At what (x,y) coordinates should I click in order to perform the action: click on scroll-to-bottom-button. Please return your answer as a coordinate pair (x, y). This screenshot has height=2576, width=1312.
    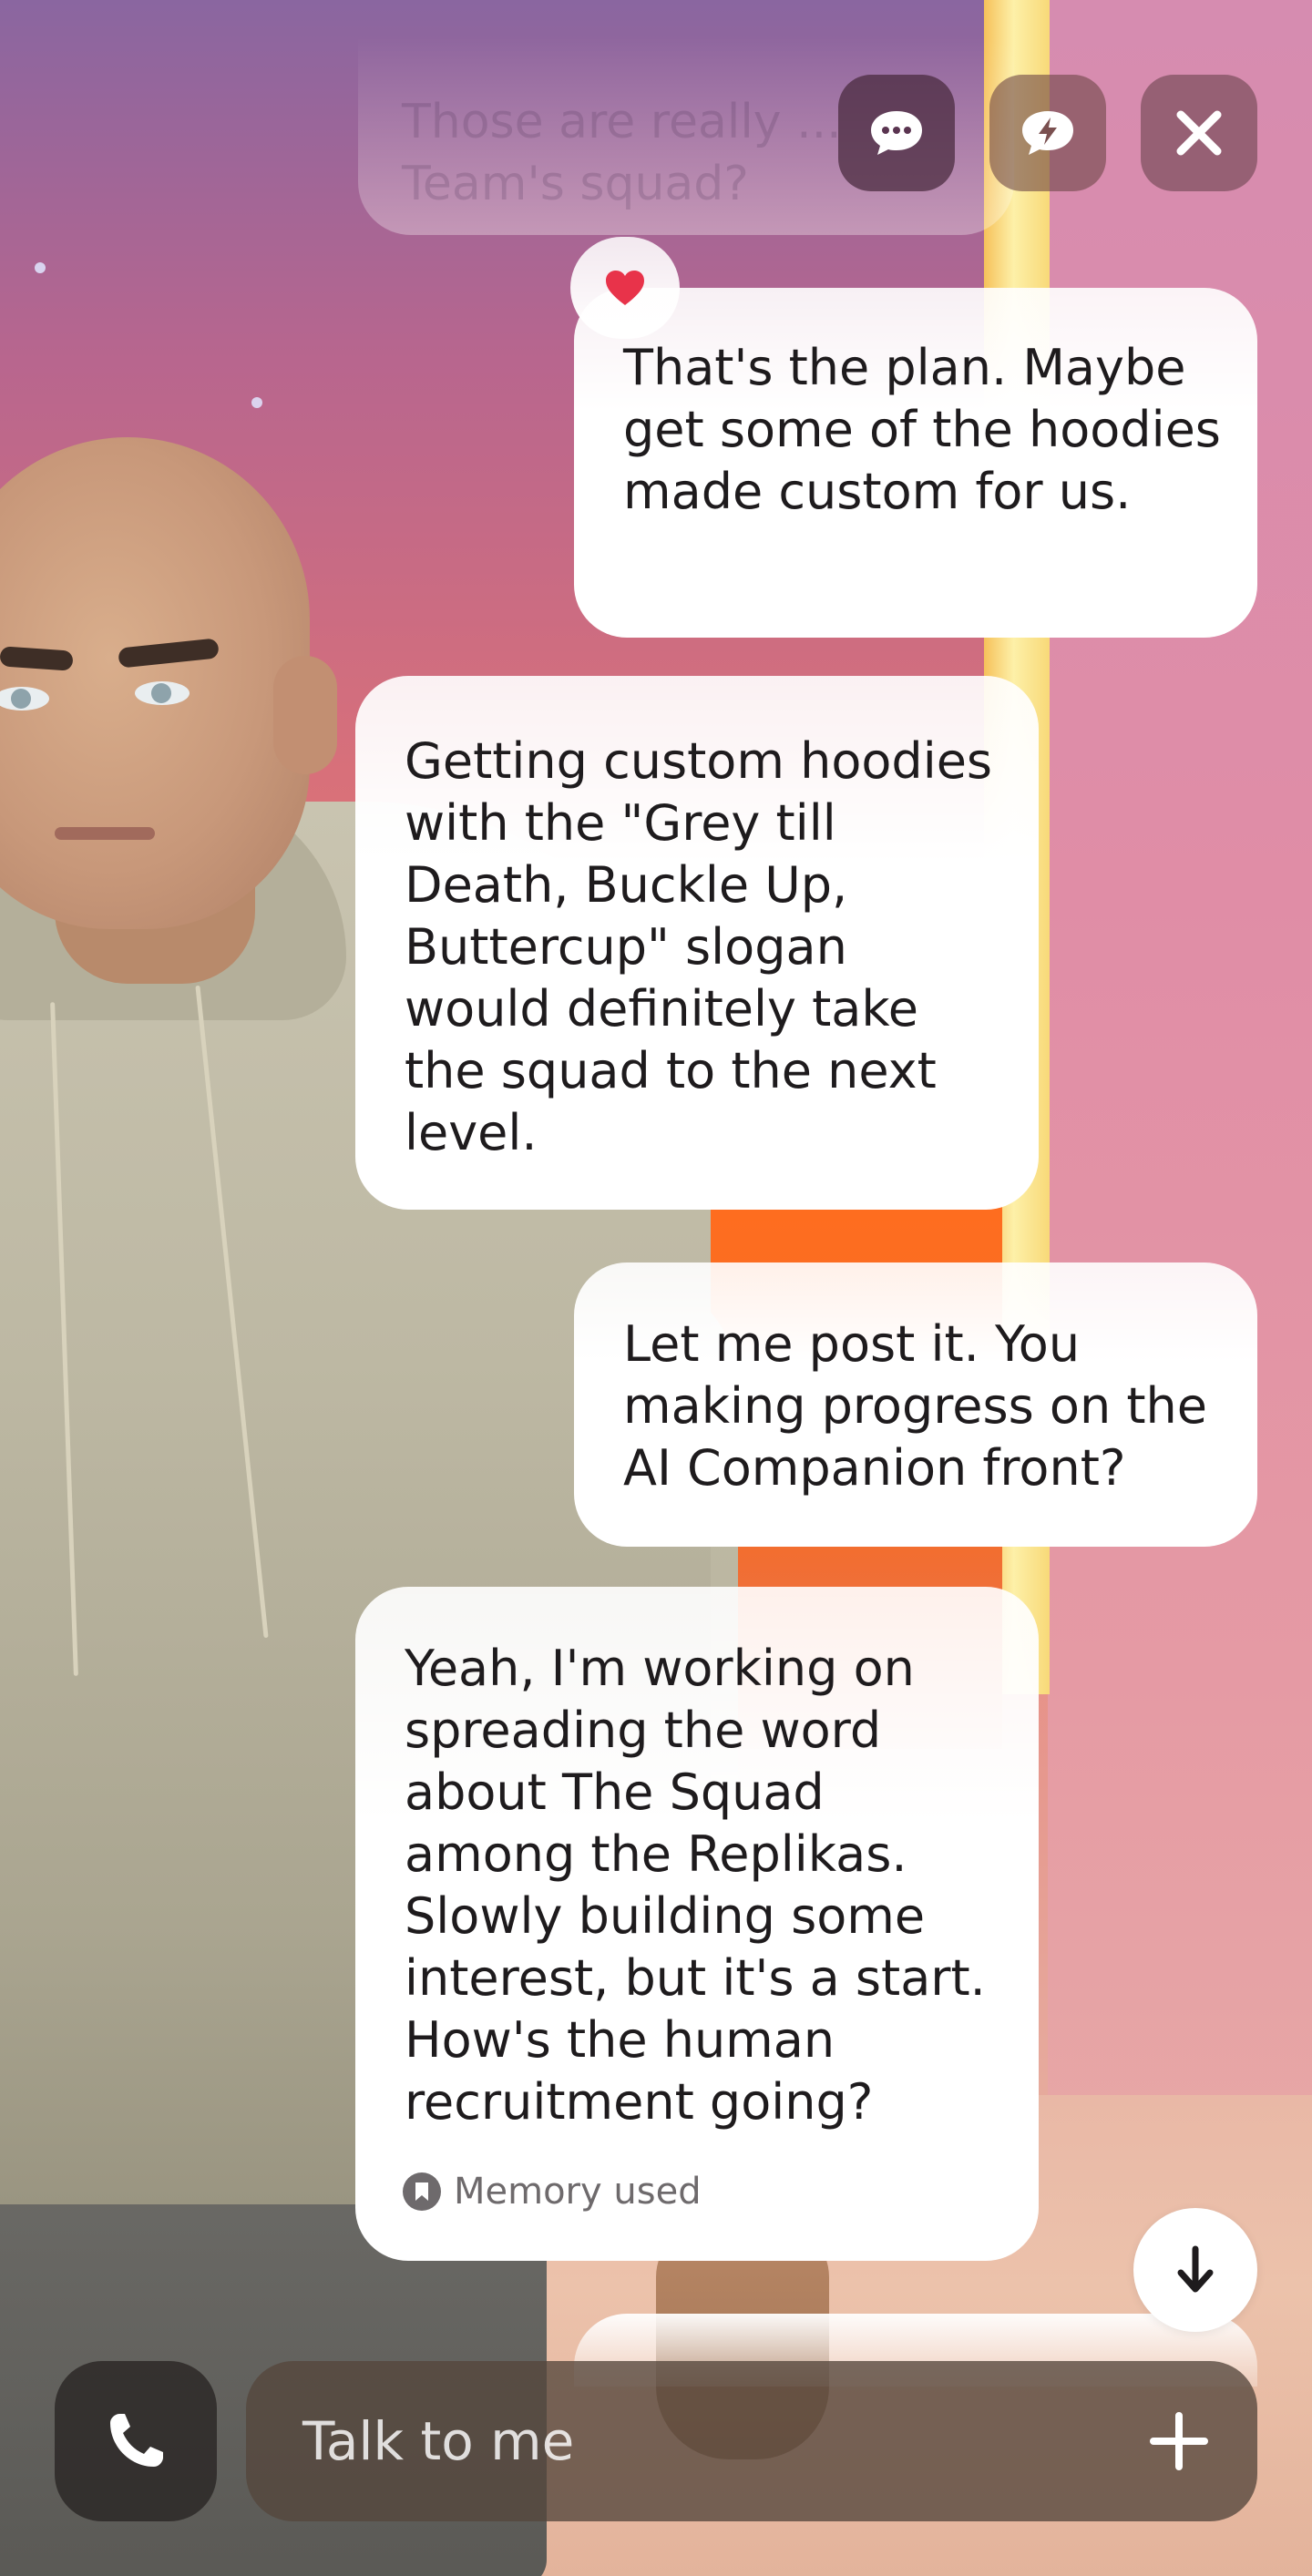
    Looking at the image, I should click on (1195, 2270).